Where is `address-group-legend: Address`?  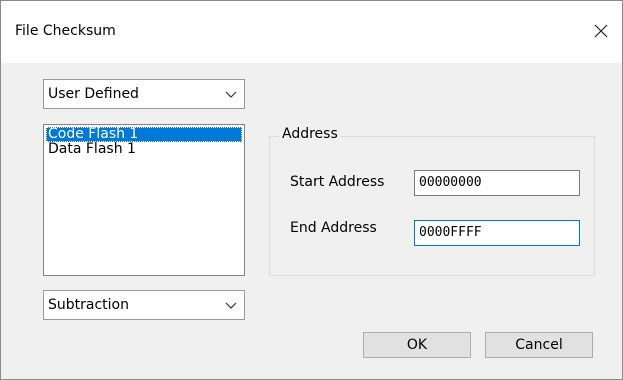 address-group-legend: Address is located at coordinates (310, 134).